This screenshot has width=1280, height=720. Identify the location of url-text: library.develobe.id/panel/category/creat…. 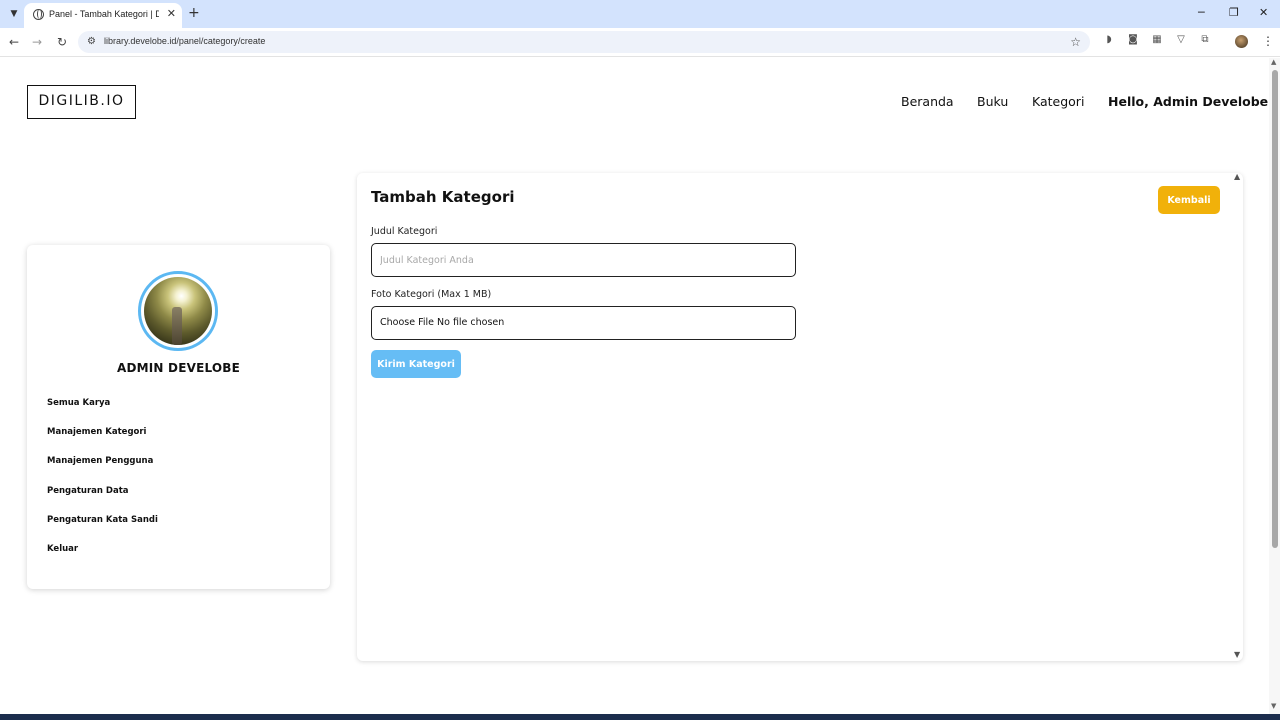
(185, 41).